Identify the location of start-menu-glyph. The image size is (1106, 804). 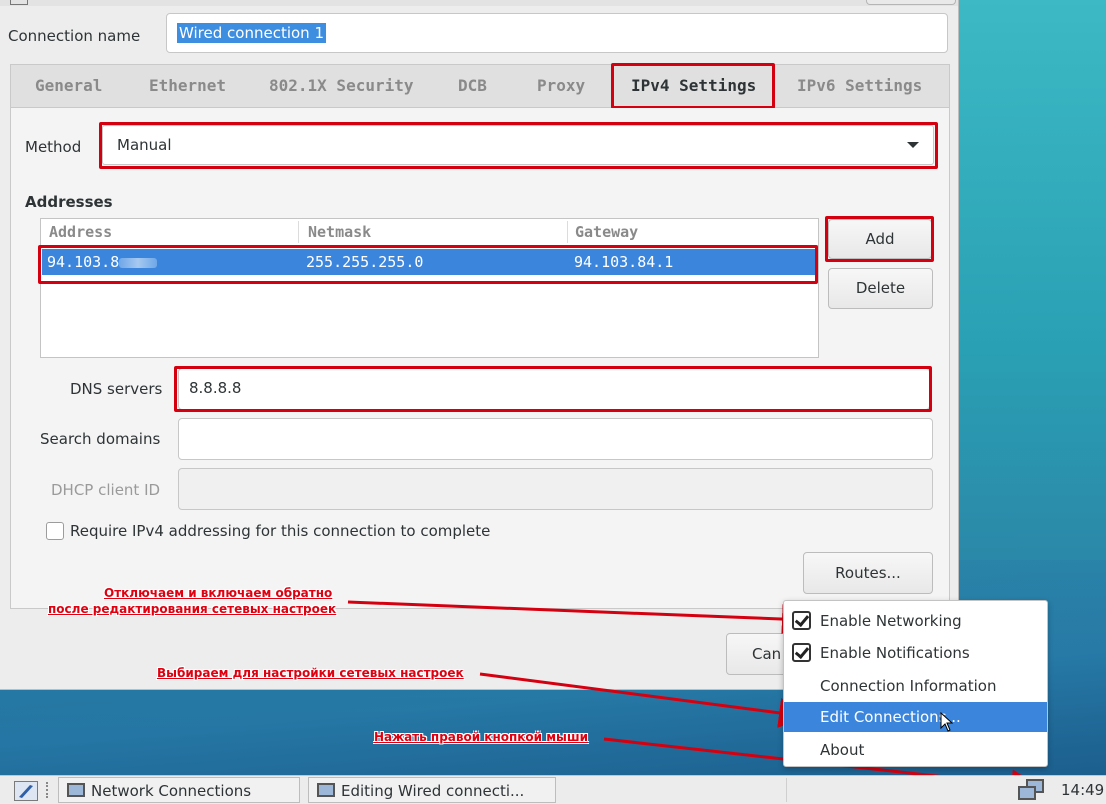
(26, 791).